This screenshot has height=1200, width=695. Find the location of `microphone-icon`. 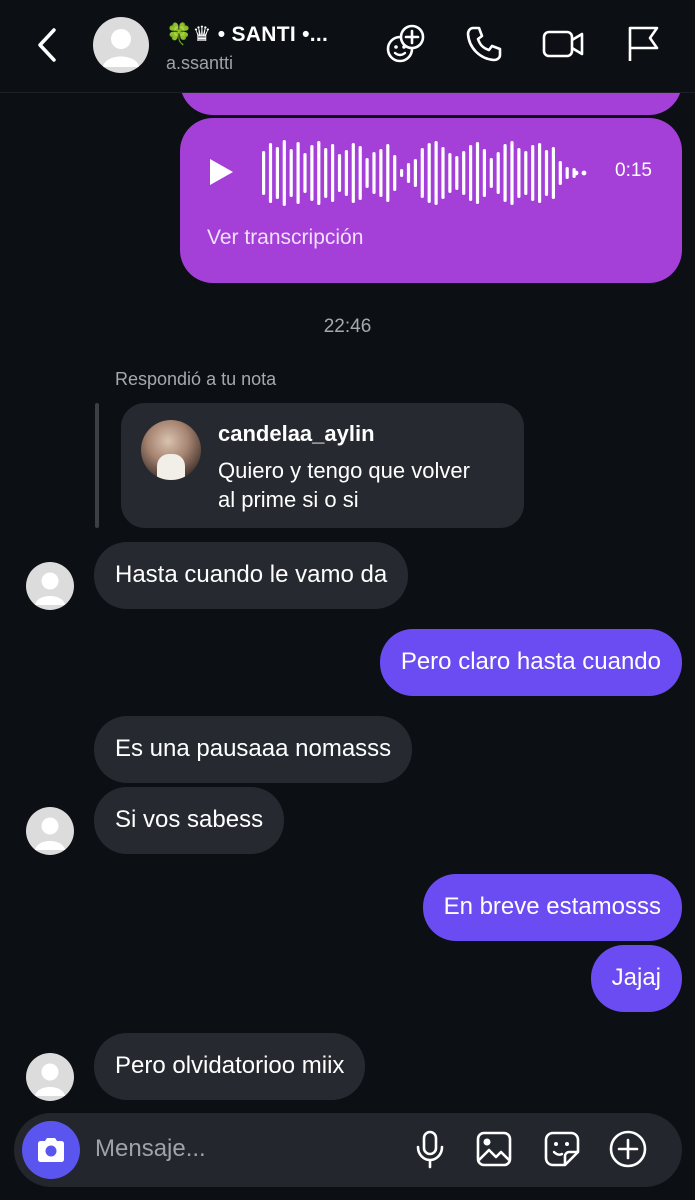

microphone-icon is located at coordinates (430, 1149).